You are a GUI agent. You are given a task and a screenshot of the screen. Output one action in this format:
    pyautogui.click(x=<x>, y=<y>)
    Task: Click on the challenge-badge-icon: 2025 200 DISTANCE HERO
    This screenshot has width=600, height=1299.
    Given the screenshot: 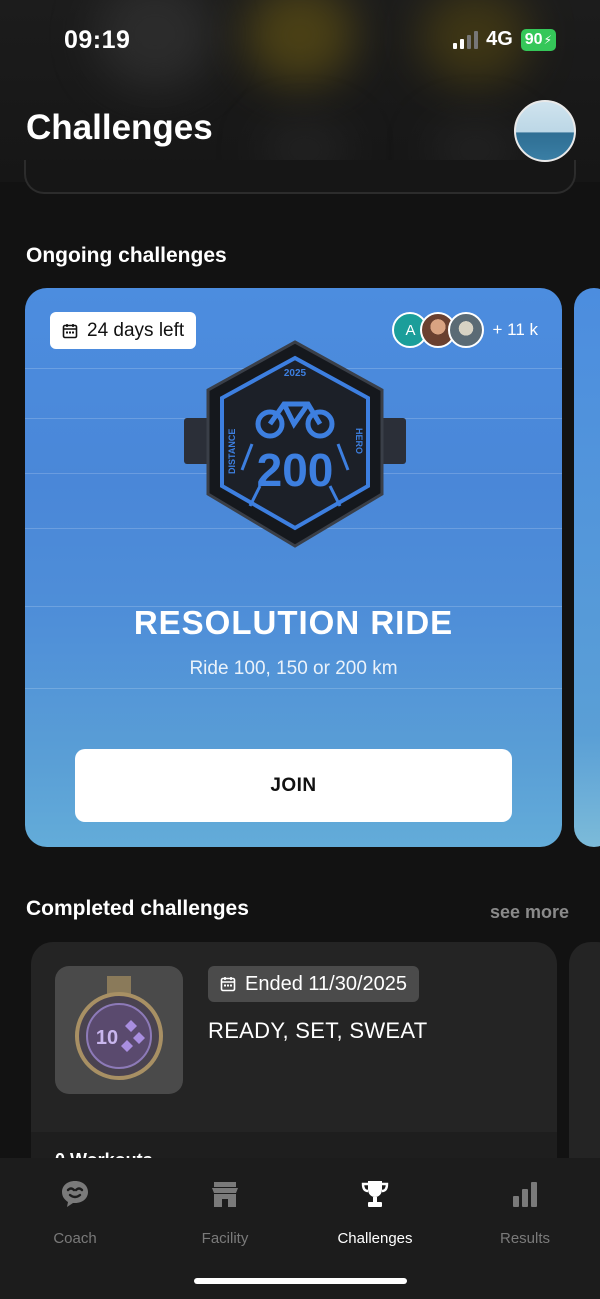 What is the action you would take?
    pyautogui.click(x=295, y=444)
    